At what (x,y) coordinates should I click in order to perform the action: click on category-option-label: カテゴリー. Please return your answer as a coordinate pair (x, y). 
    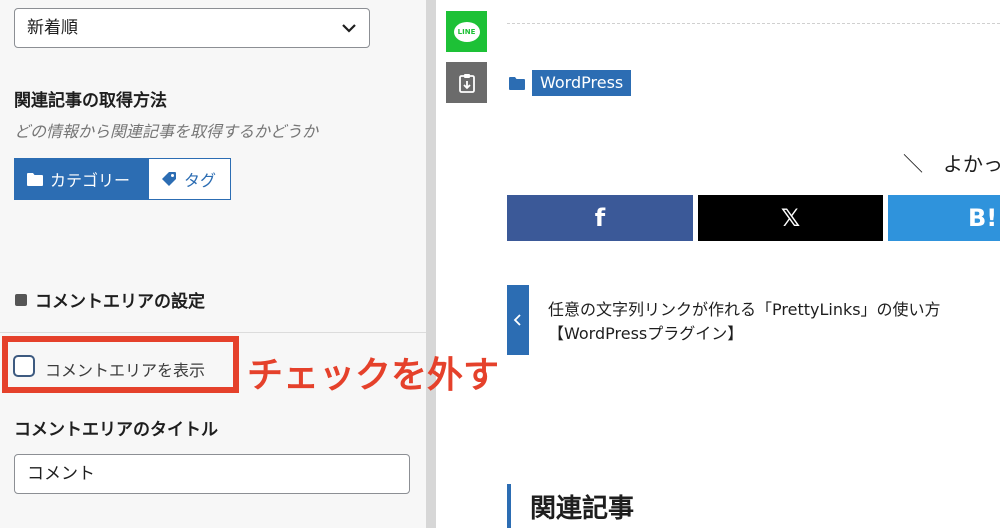
    Looking at the image, I should click on (90, 180).